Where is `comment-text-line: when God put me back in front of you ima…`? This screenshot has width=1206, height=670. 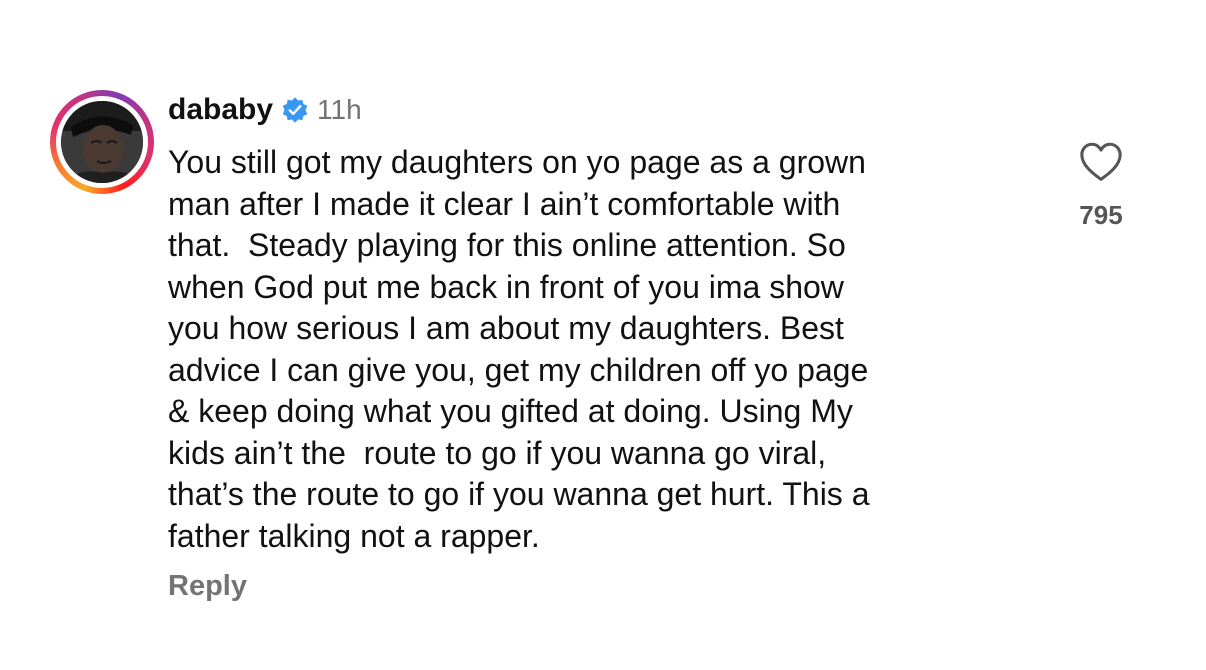 comment-text-line: when God put me back in front of you ima… is located at coordinates (506, 286).